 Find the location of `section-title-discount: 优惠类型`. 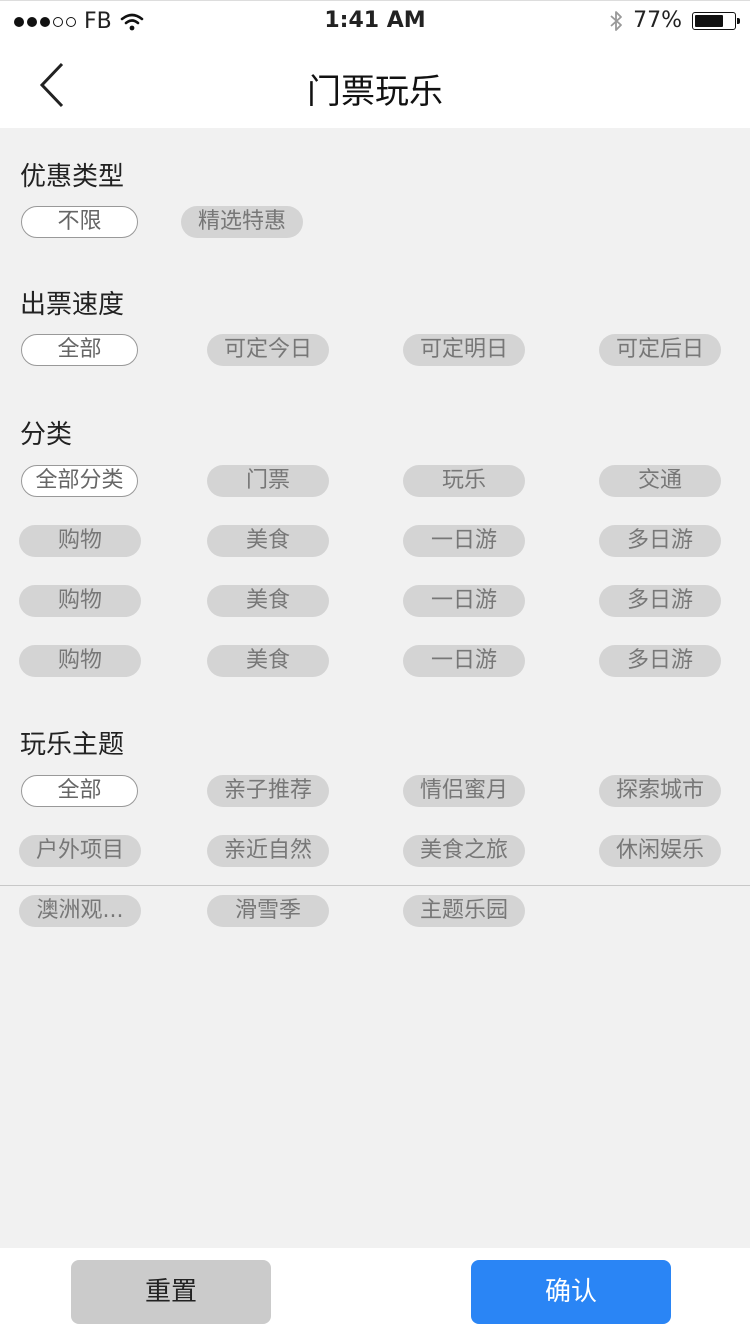

section-title-discount: 优惠类型 is located at coordinates (72, 177).